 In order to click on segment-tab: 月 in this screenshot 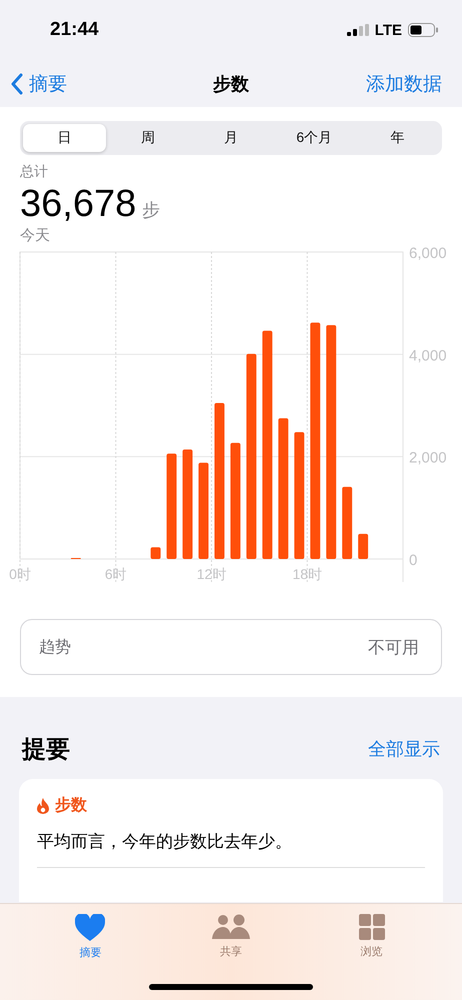, I will do `click(231, 138)`.